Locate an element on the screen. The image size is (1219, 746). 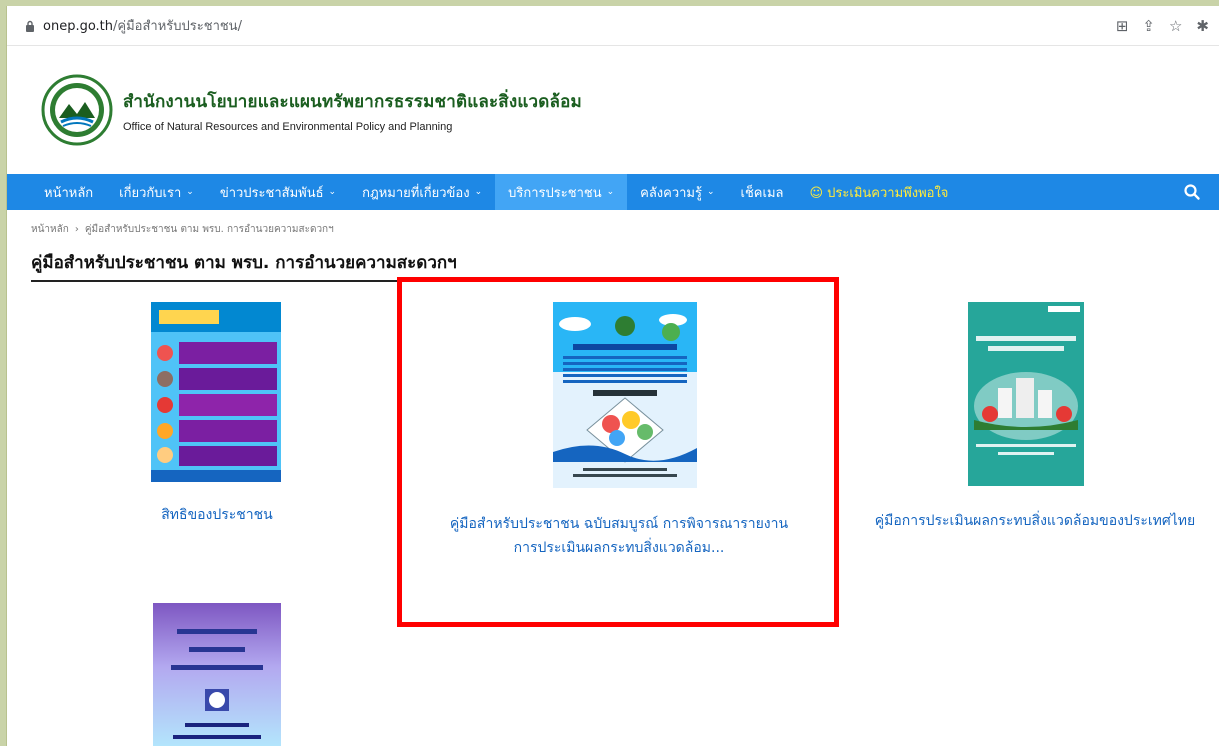
nav-laws: กฎหมายที่เกี่ยวข้อง ⌄ is located at coordinates (422, 192).